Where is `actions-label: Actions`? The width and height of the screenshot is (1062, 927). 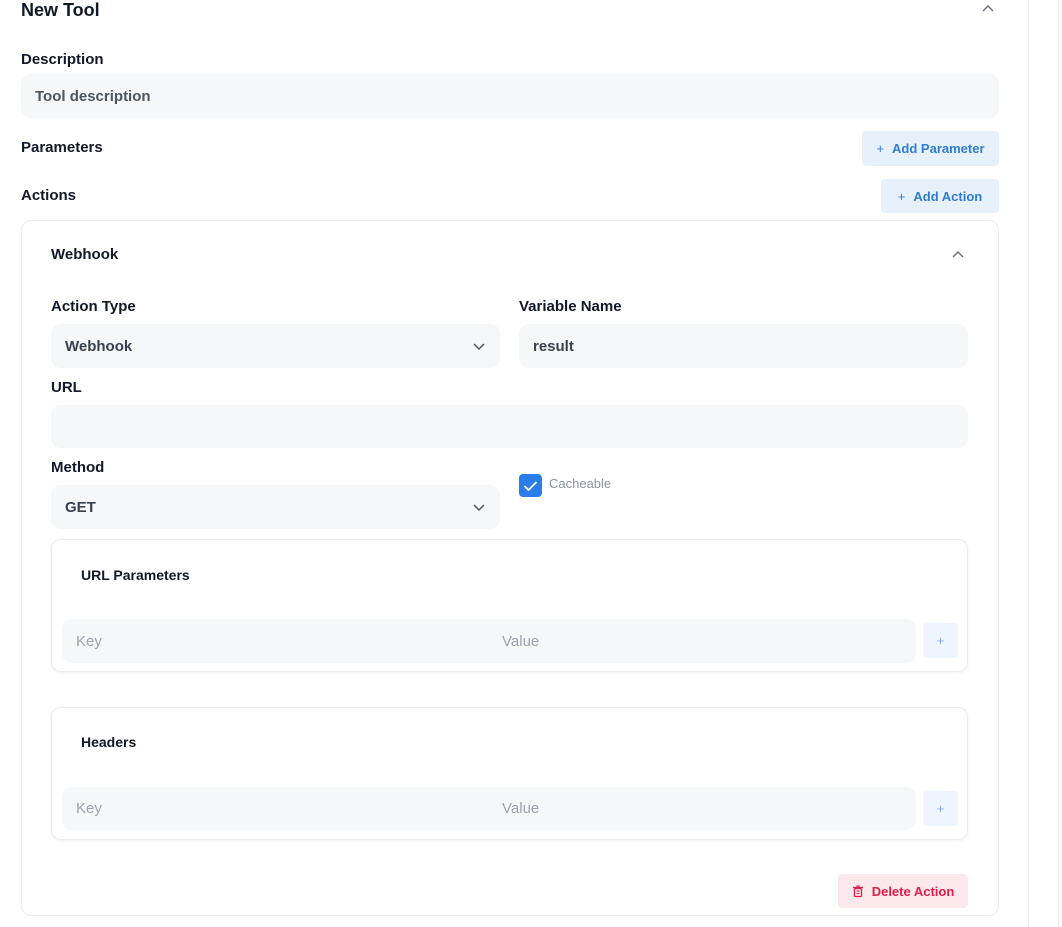 actions-label: Actions is located at coordinates (49, 195).